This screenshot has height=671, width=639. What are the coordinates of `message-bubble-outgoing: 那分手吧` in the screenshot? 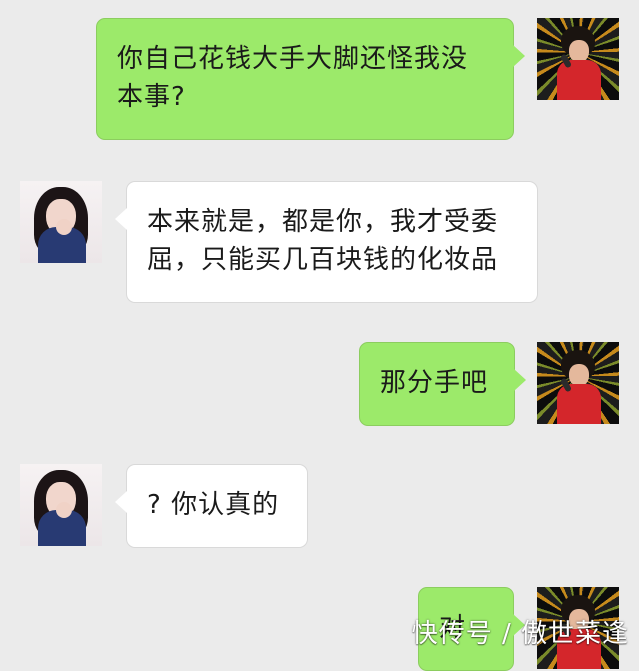 It's located at (442, 384).